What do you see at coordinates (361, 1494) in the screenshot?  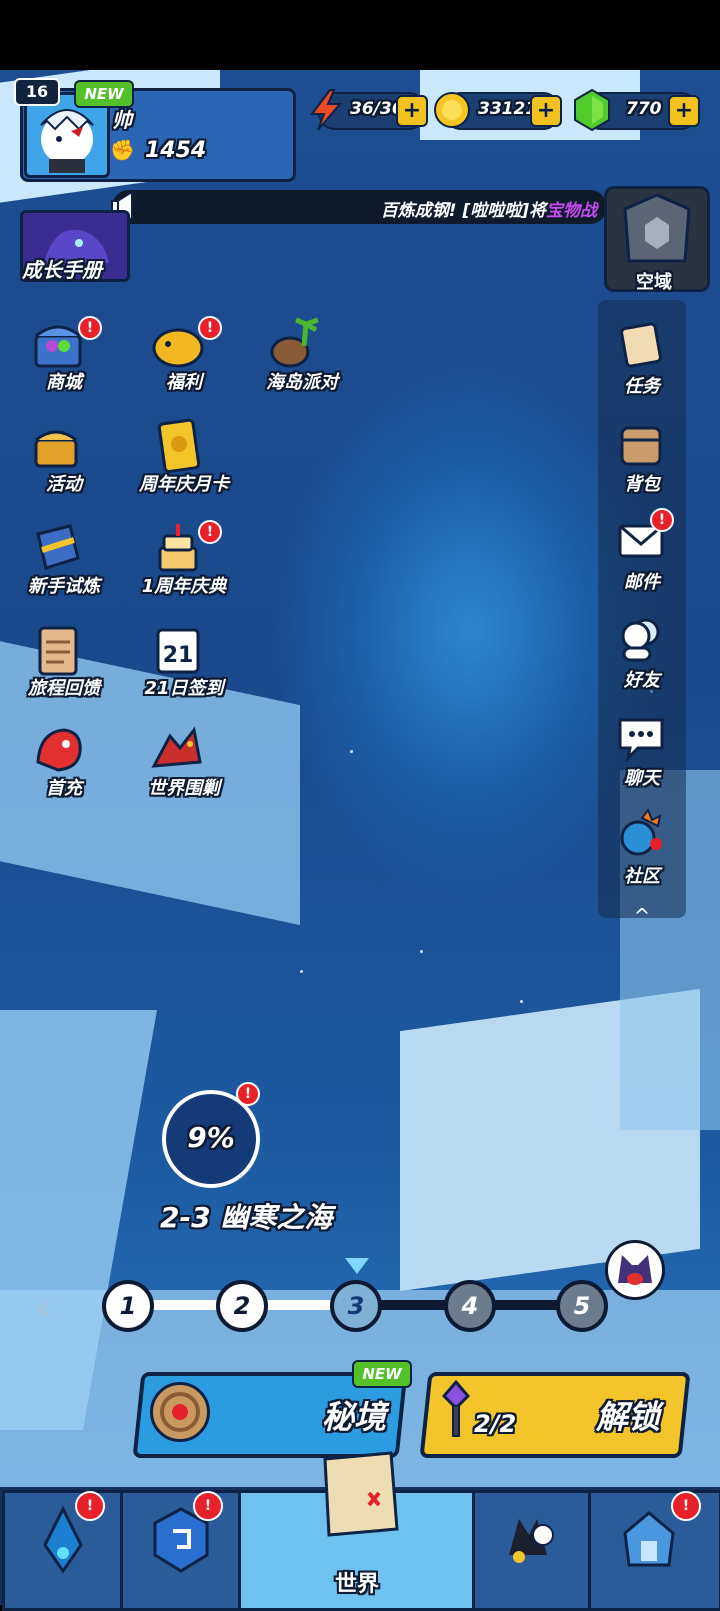 I see `treasure-map-icon` at bounding box center [361, 1494].